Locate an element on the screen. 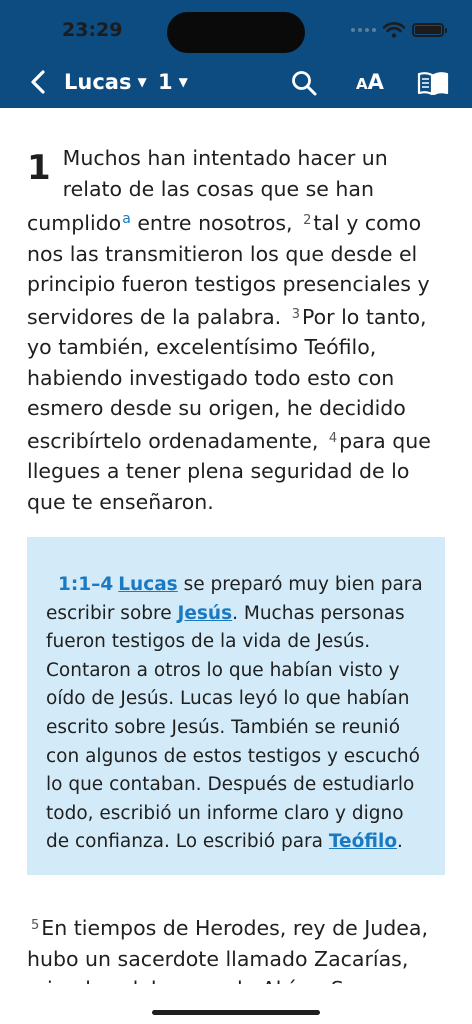 Image resolution: width=472 pixels, height=1024 pixels. search-icon is located at coordinates (304, 83).